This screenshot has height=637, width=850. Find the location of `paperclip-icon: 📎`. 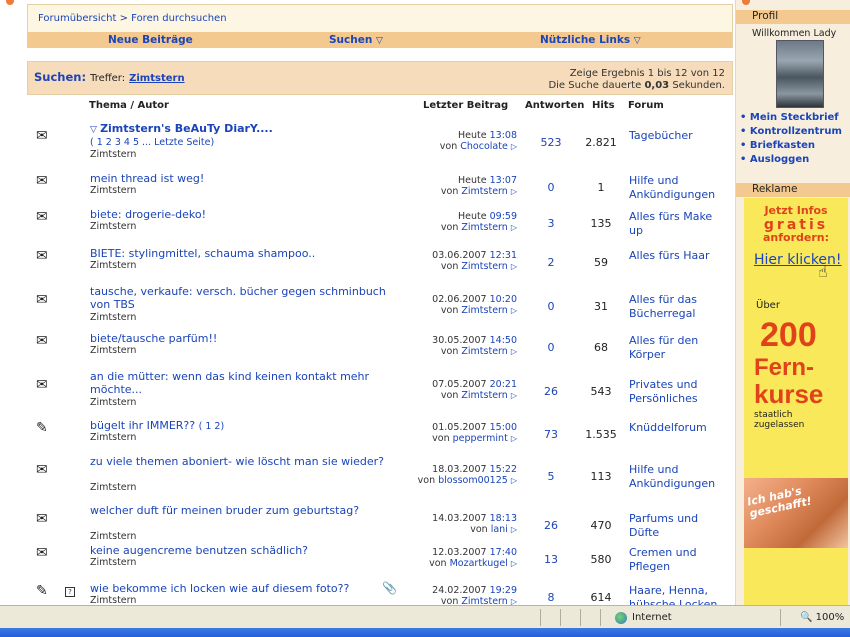

paperclip-icon: 📎 is located at coordinates (389, 588).